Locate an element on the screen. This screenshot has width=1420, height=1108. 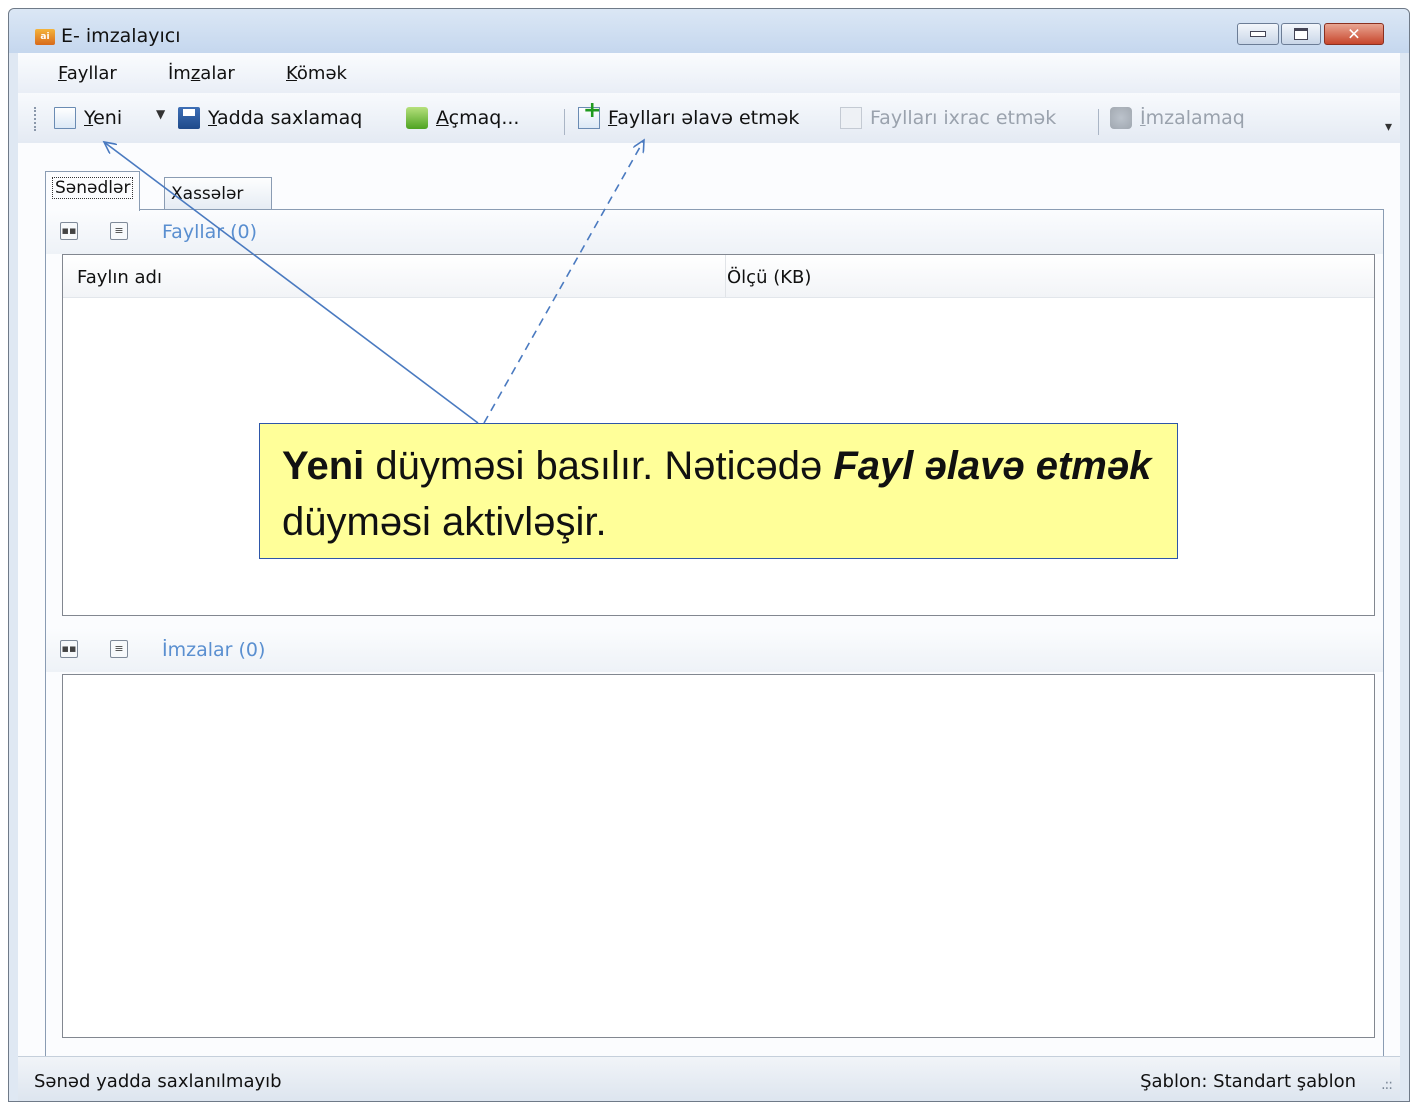
save-button: Yadda saxlamaq is located at coordinates (270, 118).